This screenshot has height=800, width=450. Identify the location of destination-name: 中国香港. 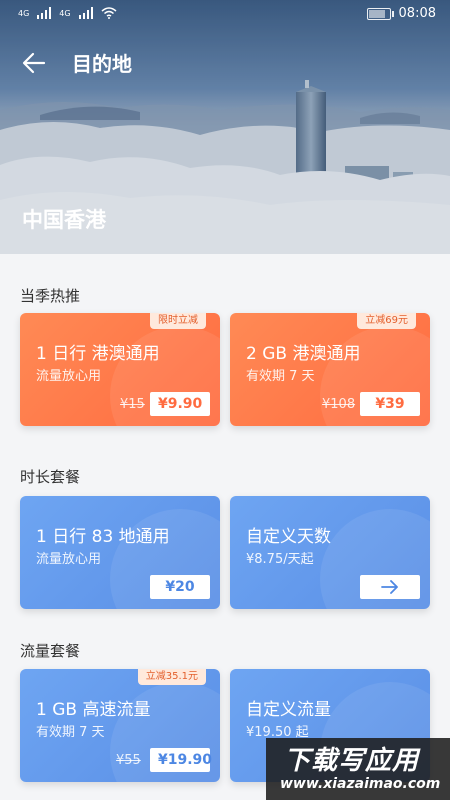
(64, 220).